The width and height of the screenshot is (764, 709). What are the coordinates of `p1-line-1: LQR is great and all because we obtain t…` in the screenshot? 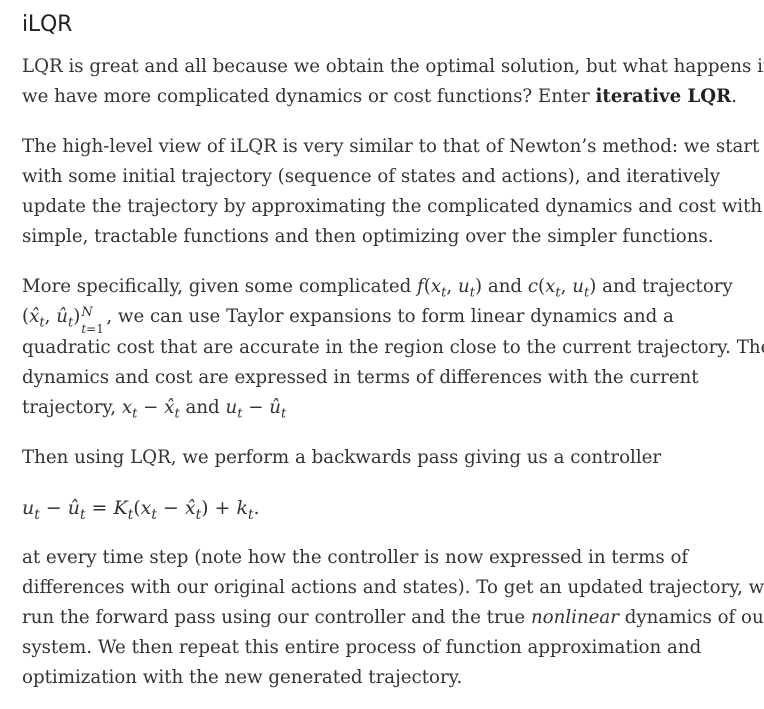 It's located at (393, 66).